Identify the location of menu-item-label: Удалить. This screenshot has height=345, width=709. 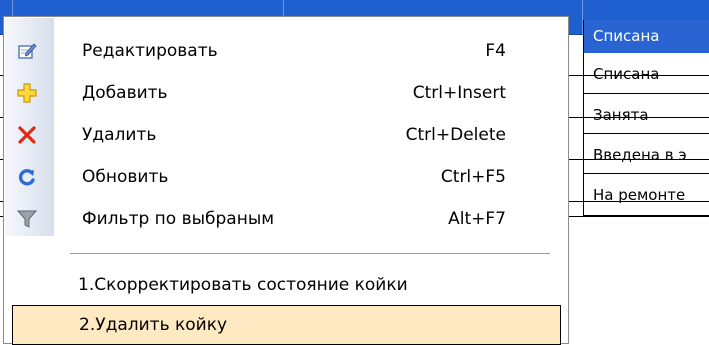
(119, 135).